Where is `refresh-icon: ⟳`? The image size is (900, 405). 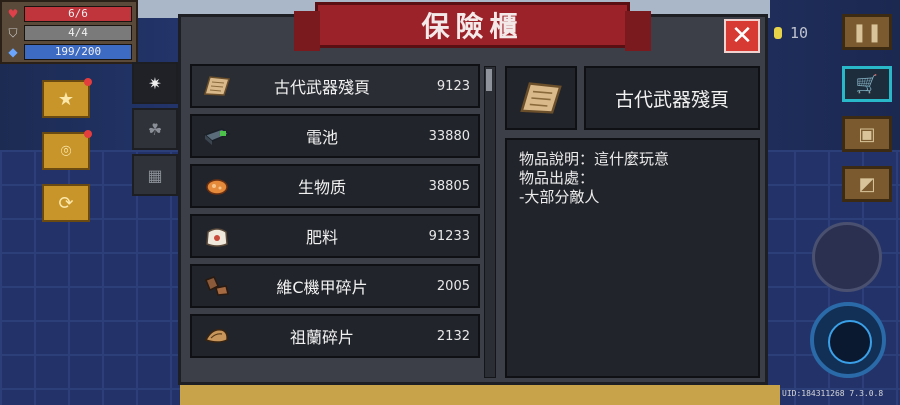
refresh-icon: ⟳ is located at coordinates (66, 203).